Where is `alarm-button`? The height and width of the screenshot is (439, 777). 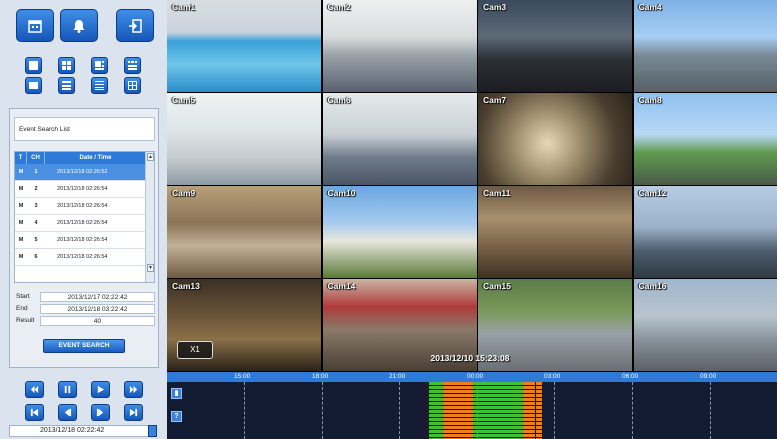 alarm-button is located at coordinates (79, 25).